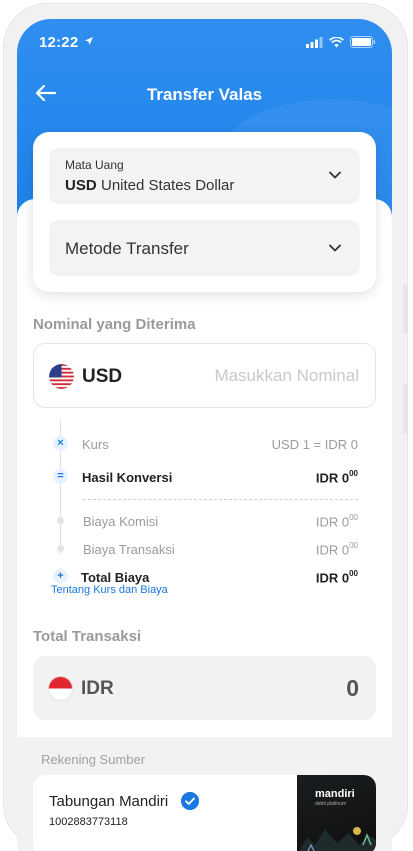 The width and height of the screenshot is (413, 851). Describe the element at coordinates (168, 185) in the screenshot. I see `currency-name: United States Dollar` at that location.